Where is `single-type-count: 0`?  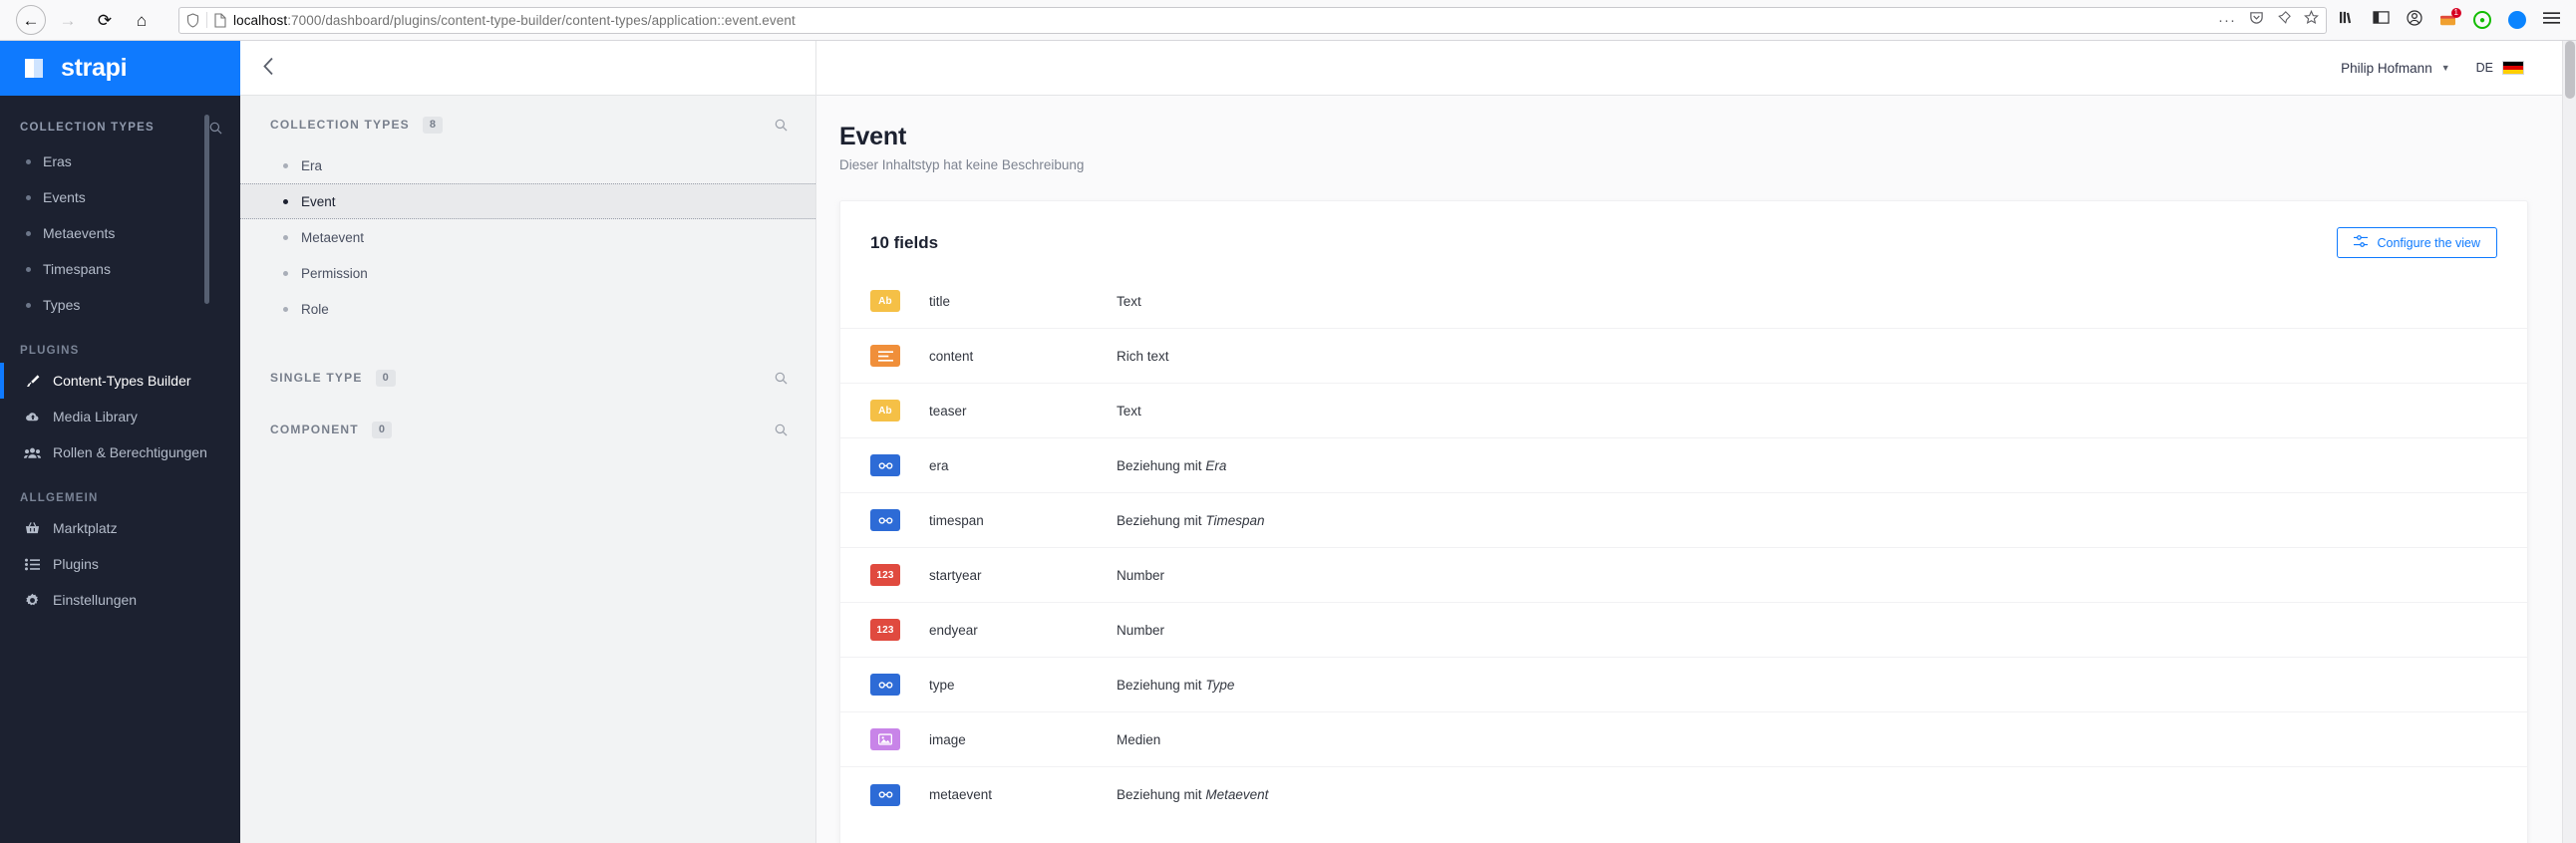 single-type-count: 0 is located at coordinates (385, 378).